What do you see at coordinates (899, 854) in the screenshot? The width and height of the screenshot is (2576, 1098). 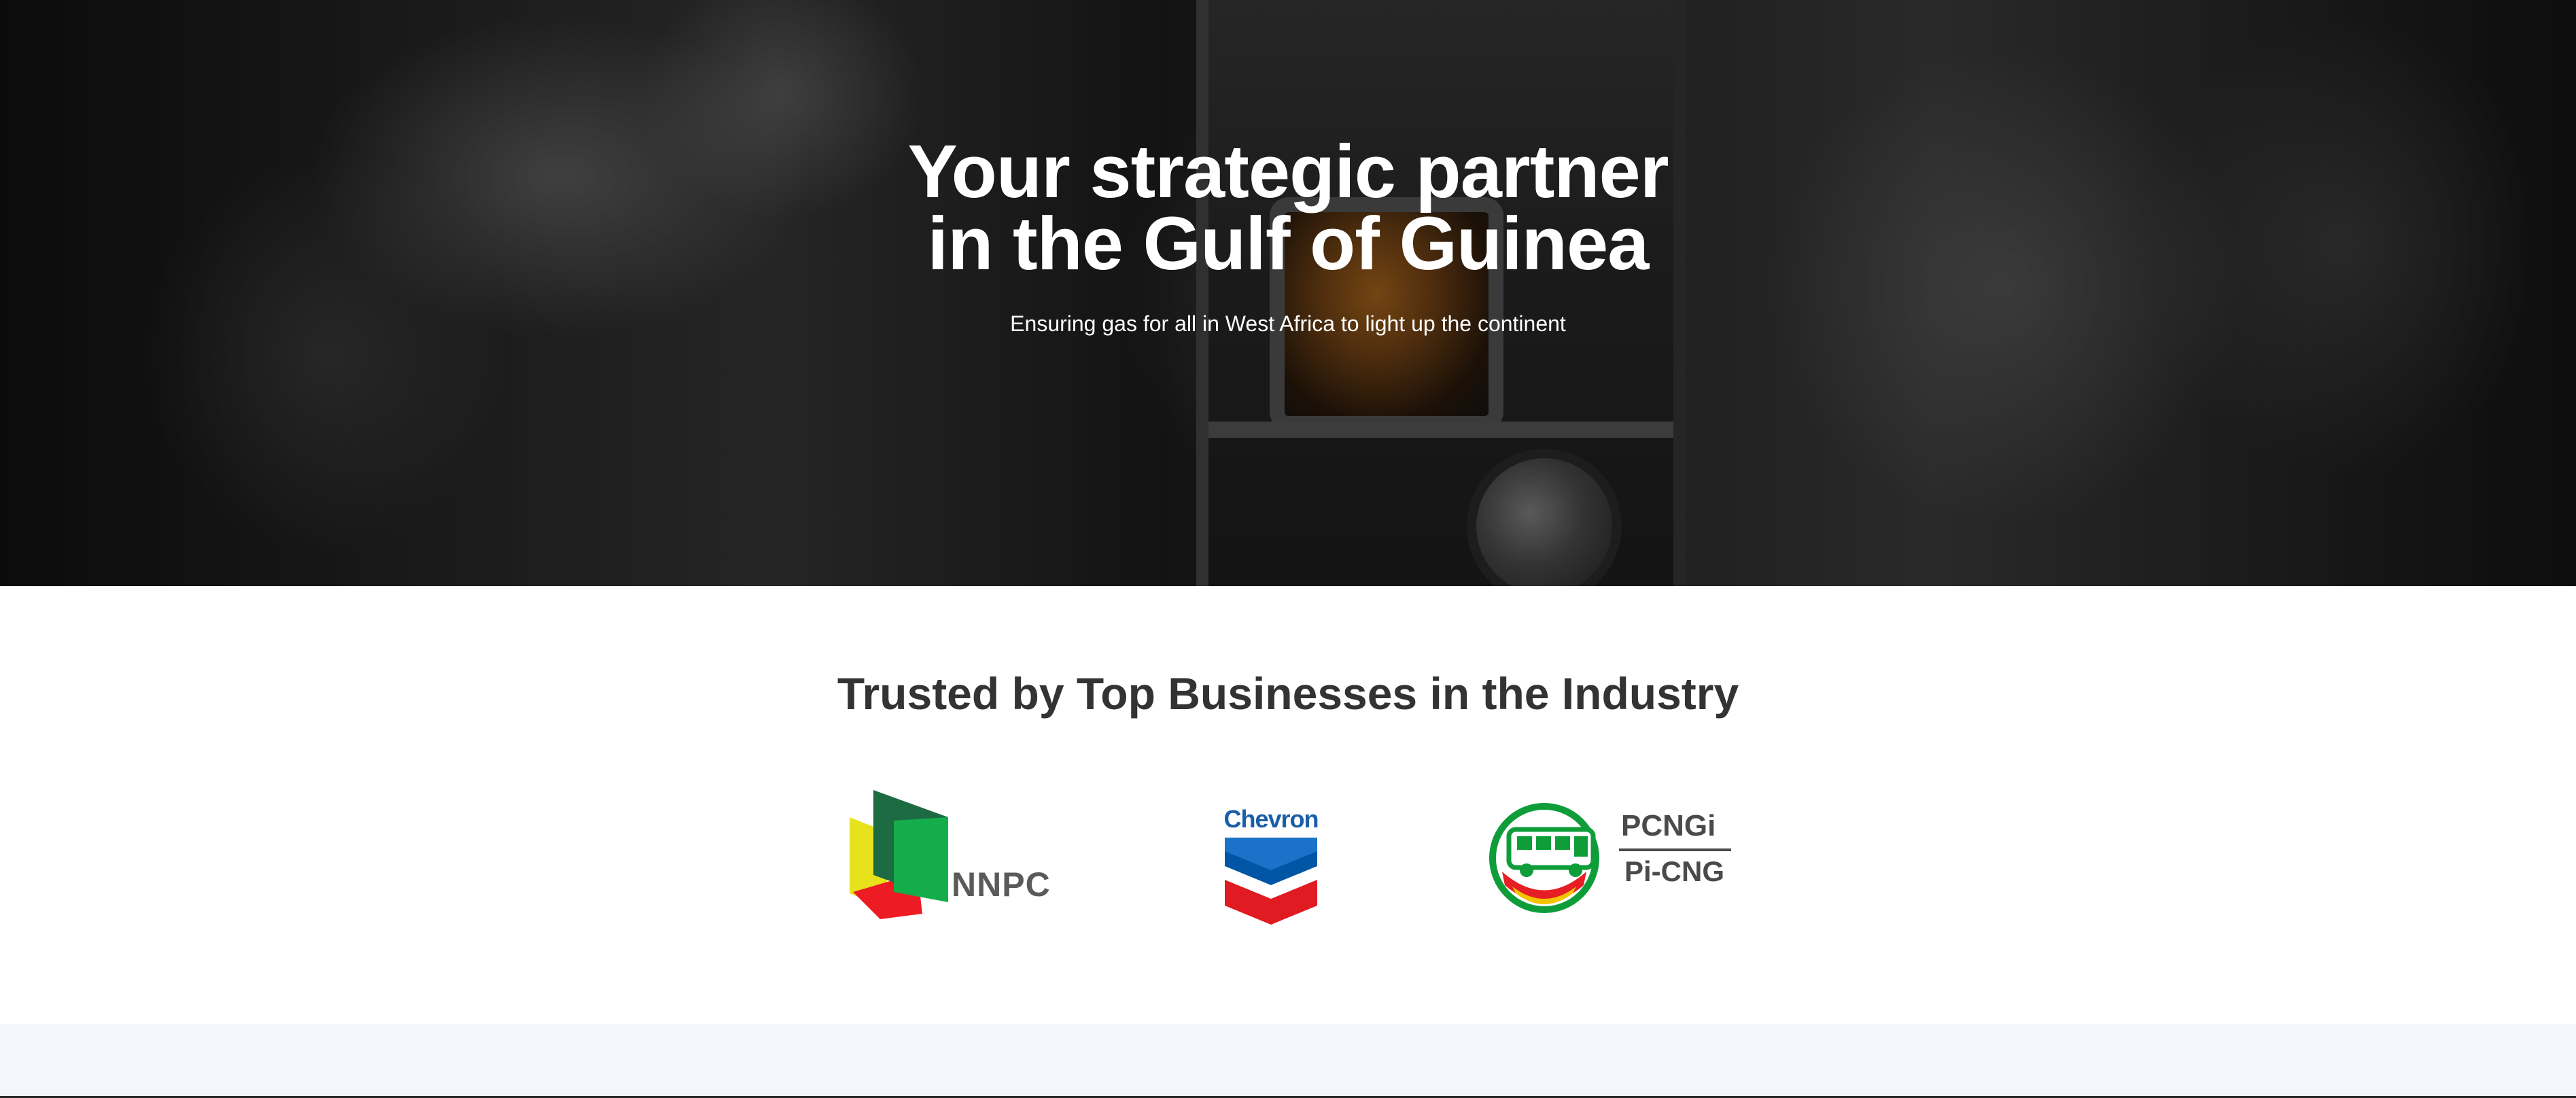 I see `nnpc-logo-icon` at bounding box center [899, 854].